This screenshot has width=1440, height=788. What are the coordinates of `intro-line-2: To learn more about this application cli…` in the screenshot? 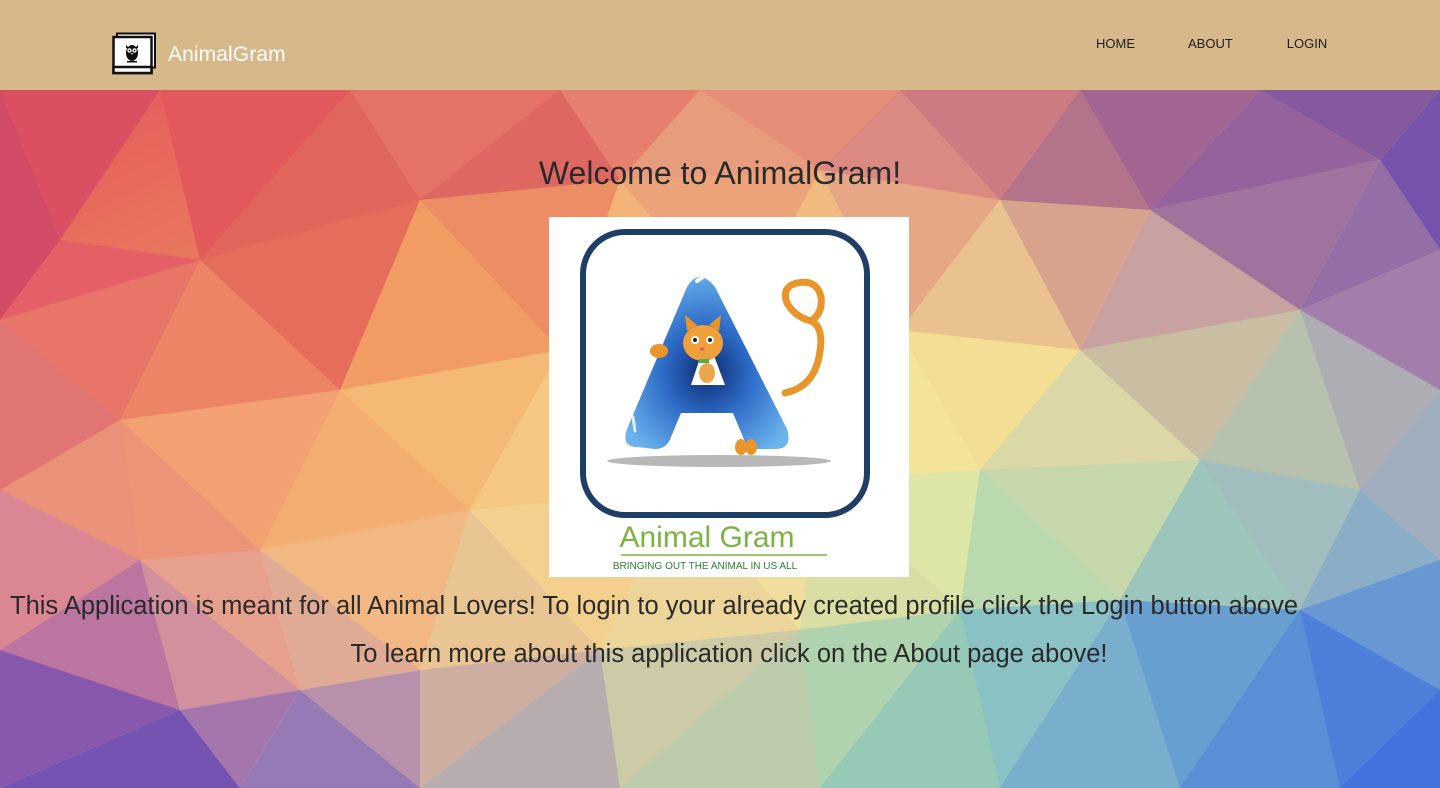 It's located at (729, 654).